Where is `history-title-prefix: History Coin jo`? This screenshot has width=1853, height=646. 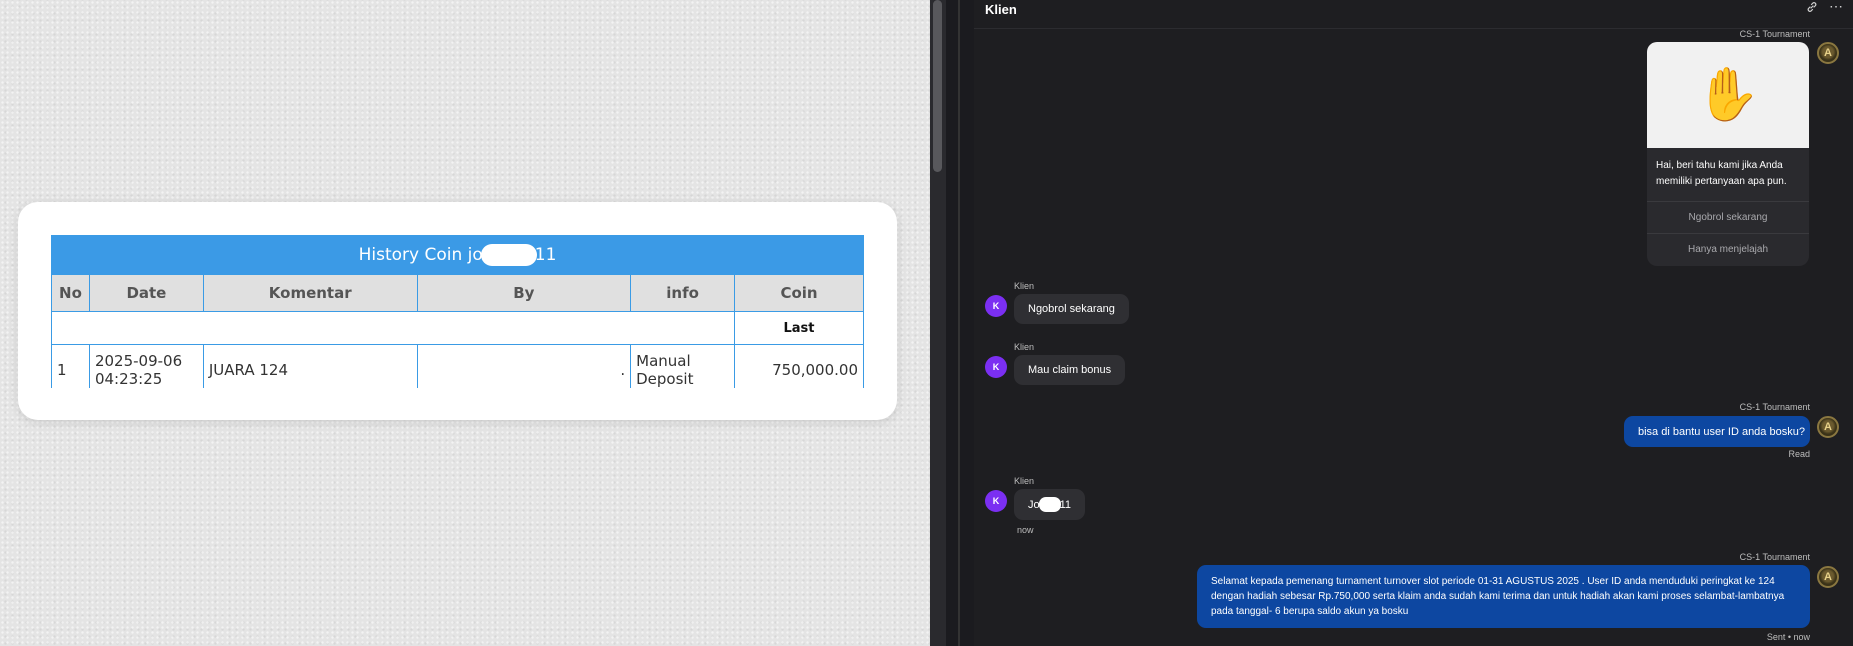
history-title-prefix: History Coin jo is located at coordinates (420, 255).